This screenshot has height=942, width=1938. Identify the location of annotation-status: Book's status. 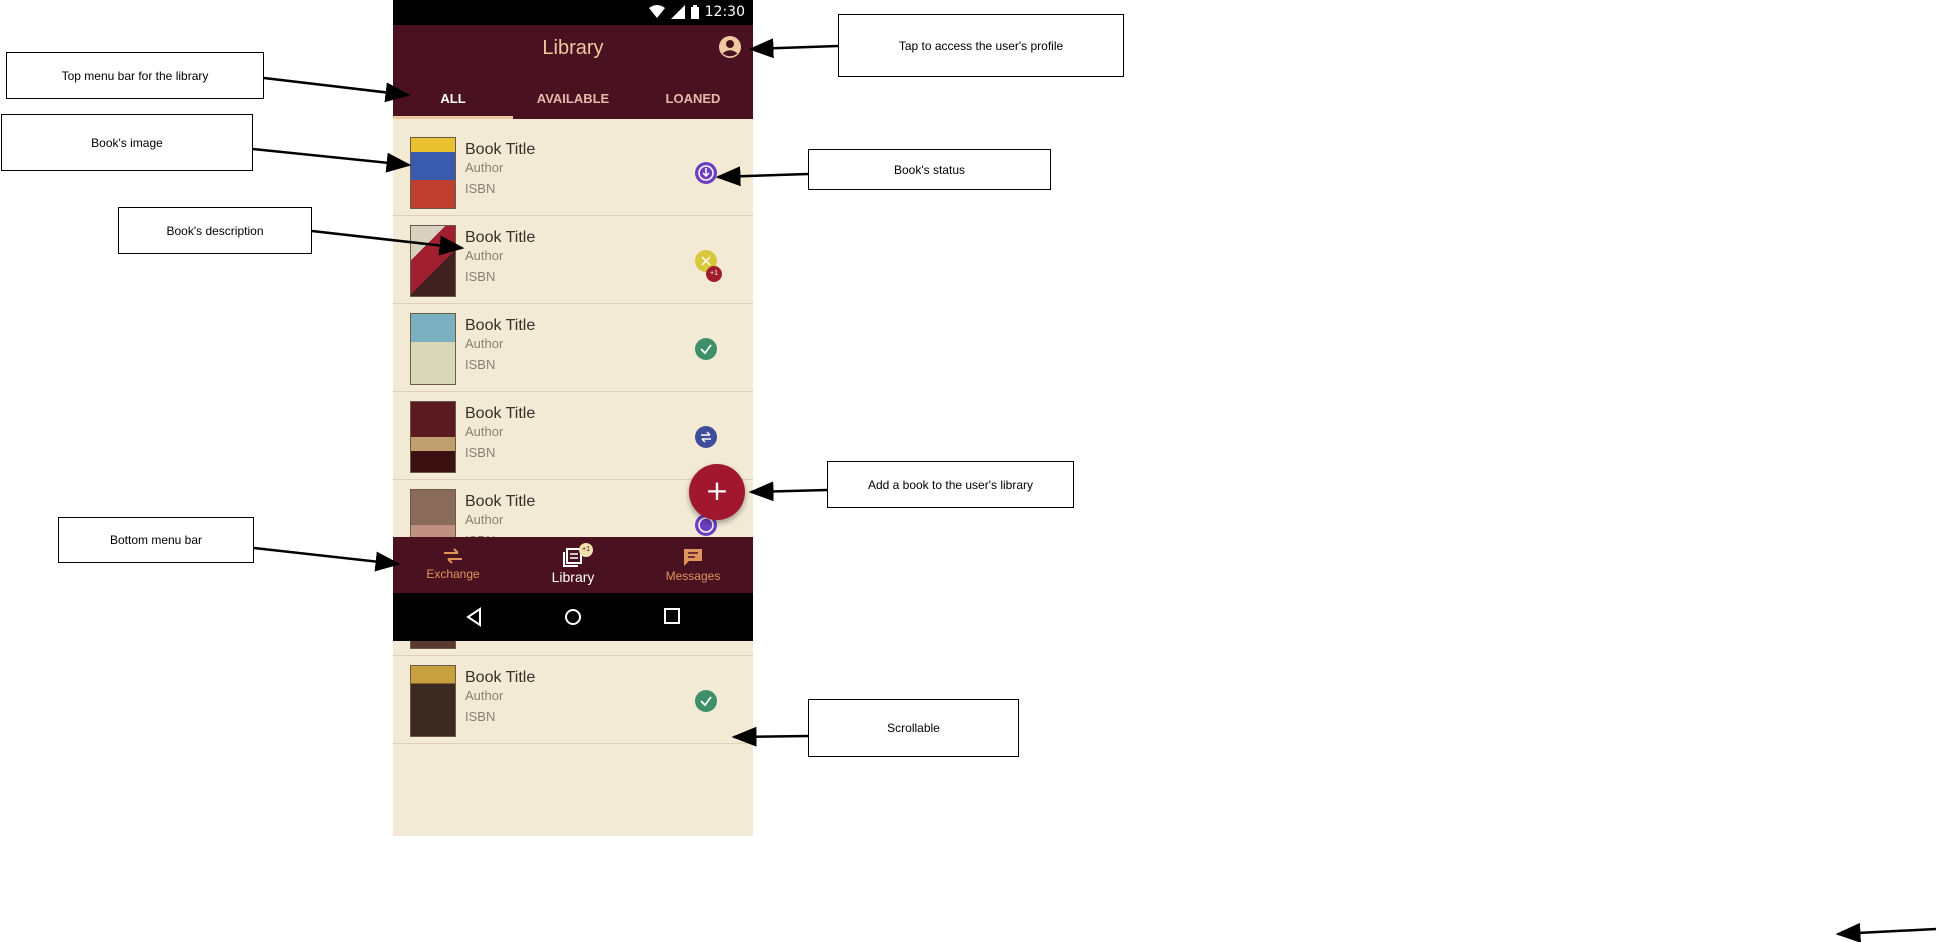
(929, 169).